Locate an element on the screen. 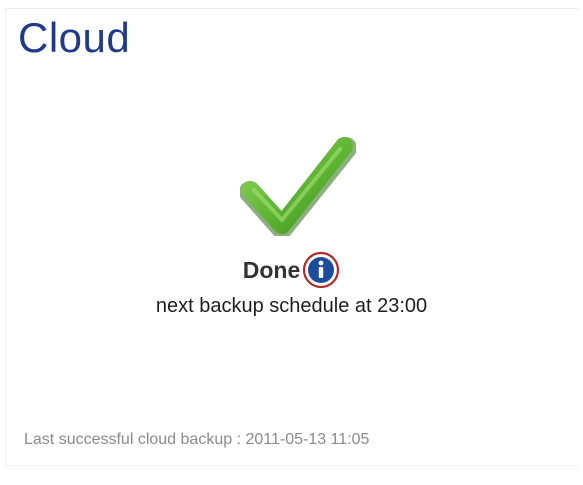 Image resolution: width=583 pixels, height=485 pixels. info-icon is located at coordinates (321, 270).